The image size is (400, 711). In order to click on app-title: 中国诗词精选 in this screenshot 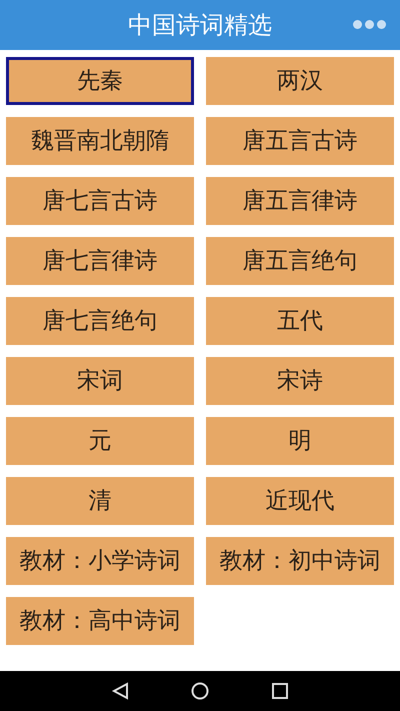, I will do `click(200, 25)`.